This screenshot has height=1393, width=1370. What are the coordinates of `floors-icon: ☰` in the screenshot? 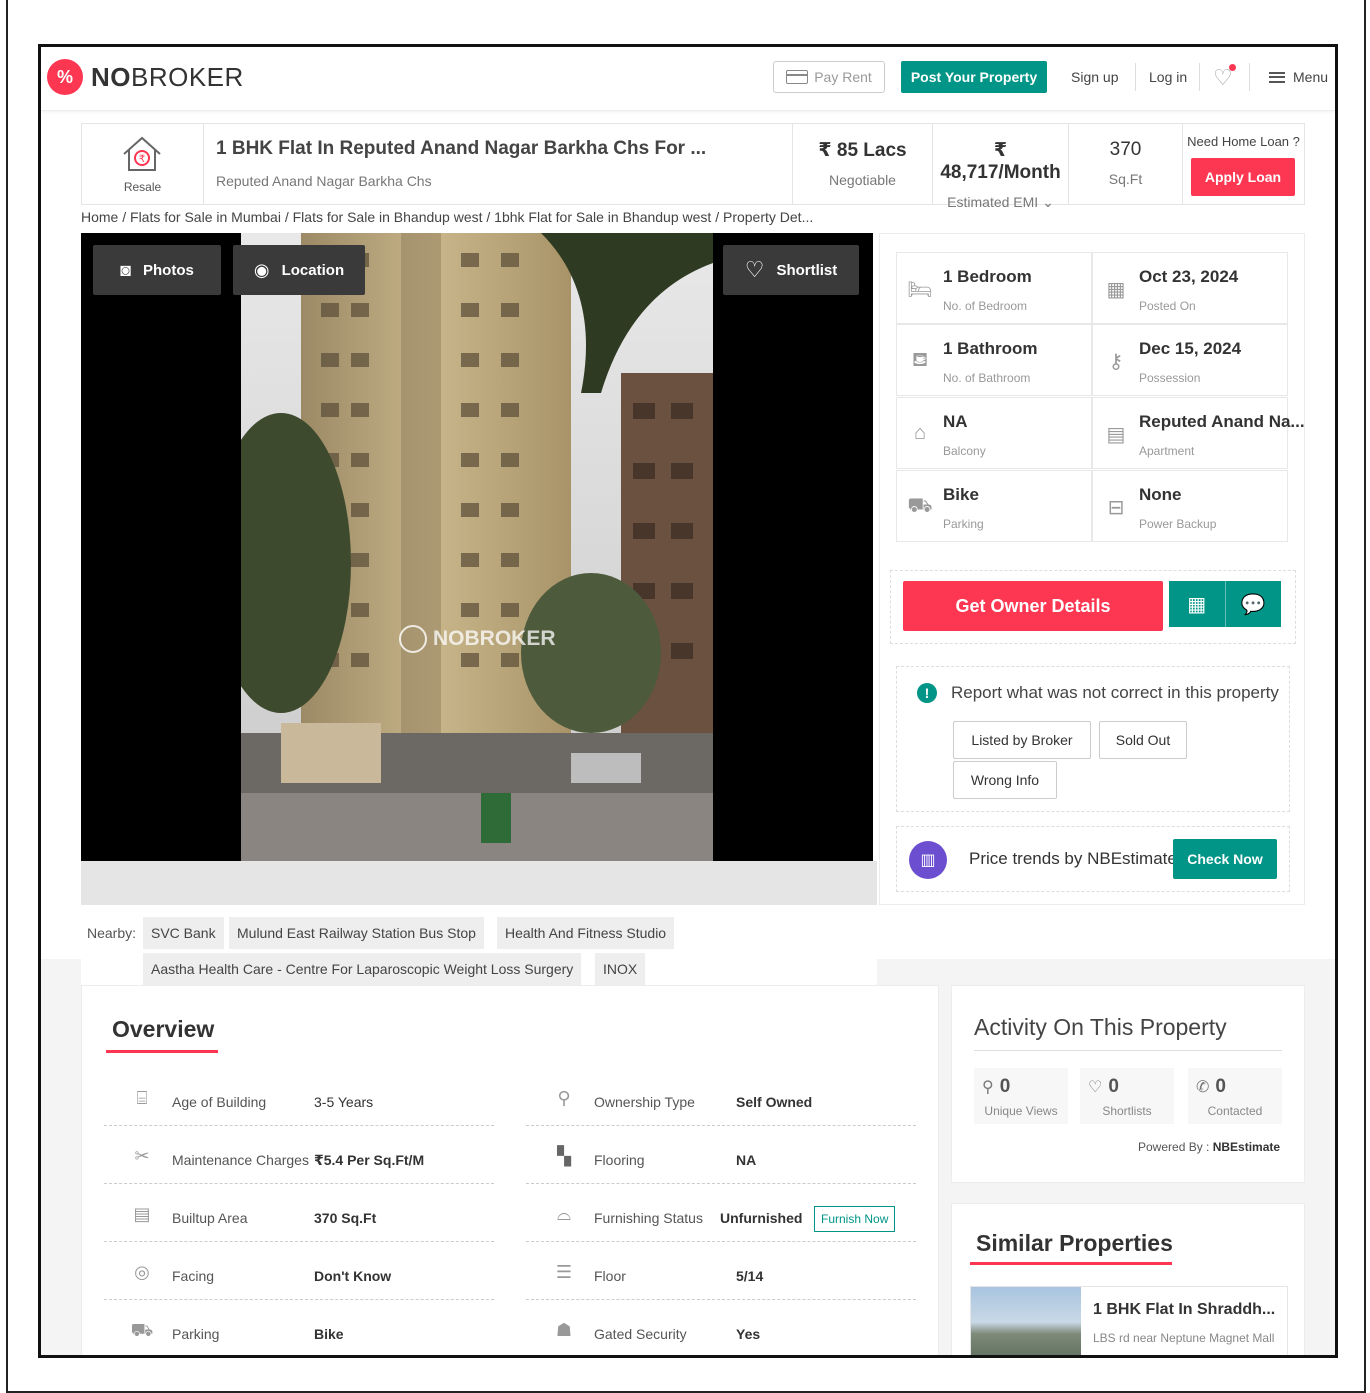 It's located at (564, 1272).